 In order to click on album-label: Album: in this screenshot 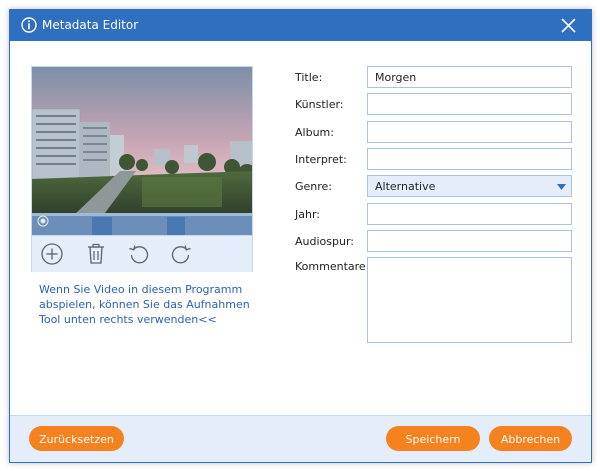, I will do `click(314, 132)`.